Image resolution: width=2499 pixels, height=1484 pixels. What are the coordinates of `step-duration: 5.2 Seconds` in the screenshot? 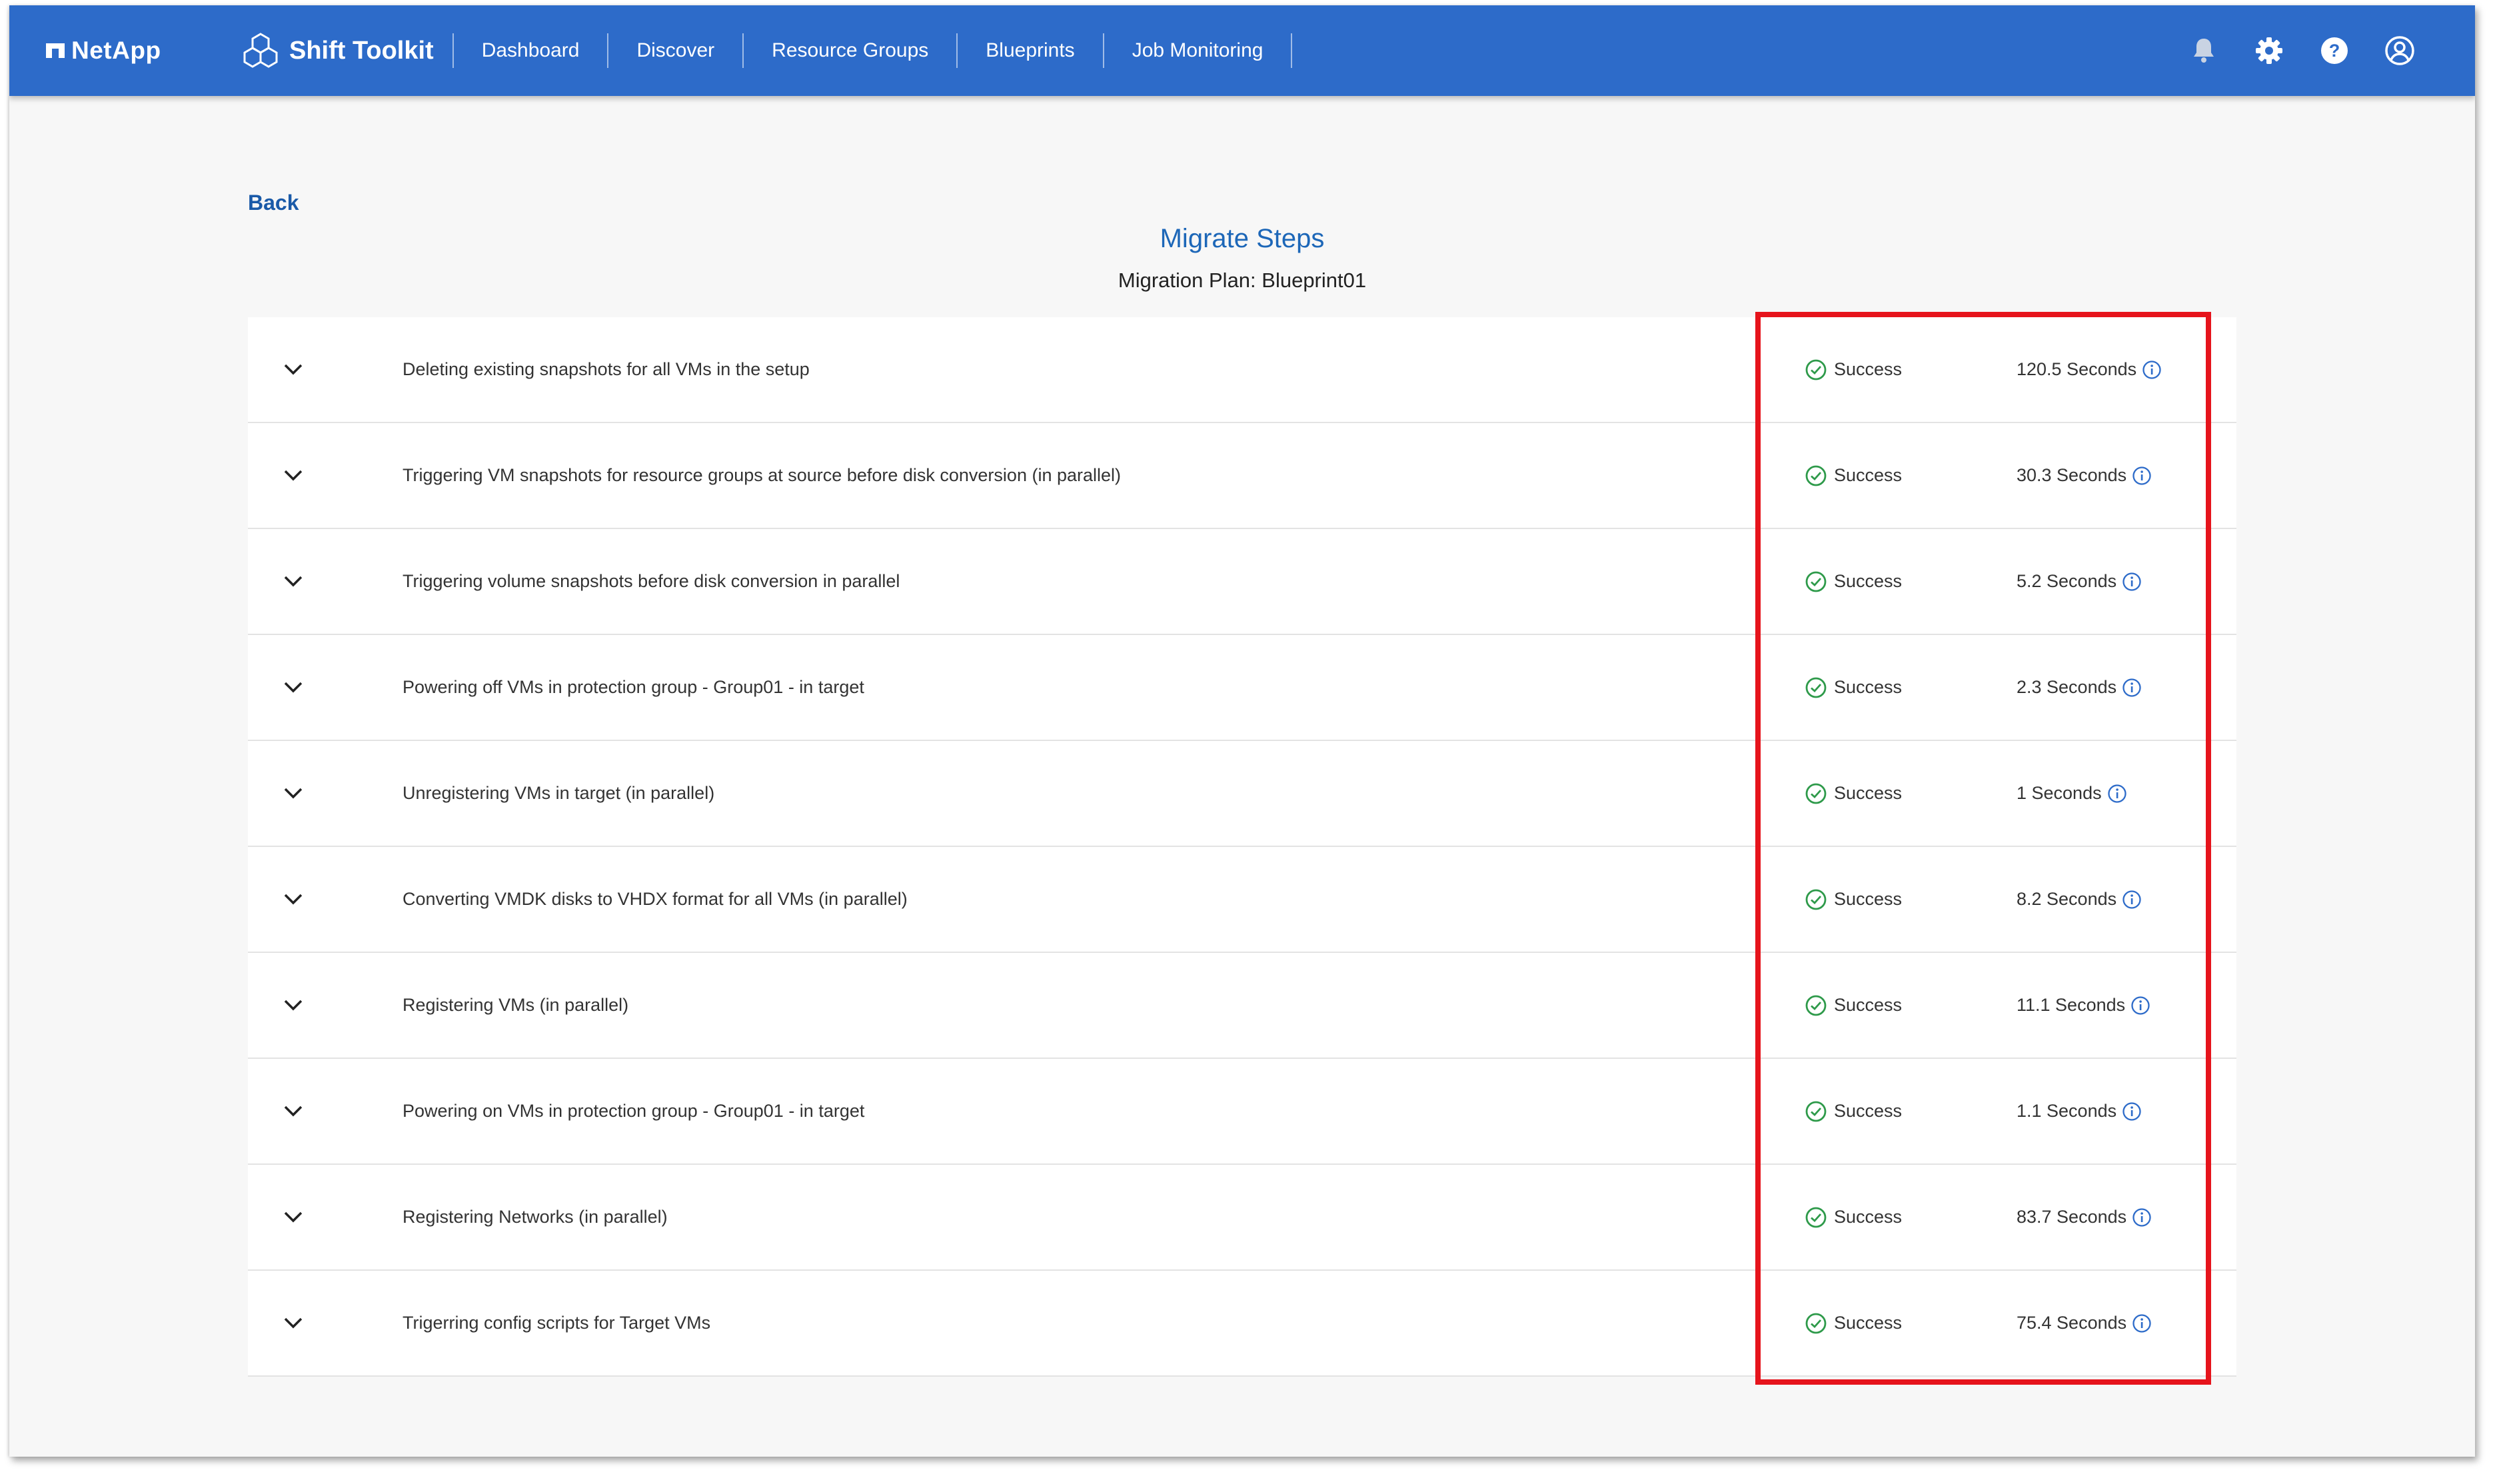 It's located at (2079, 581).